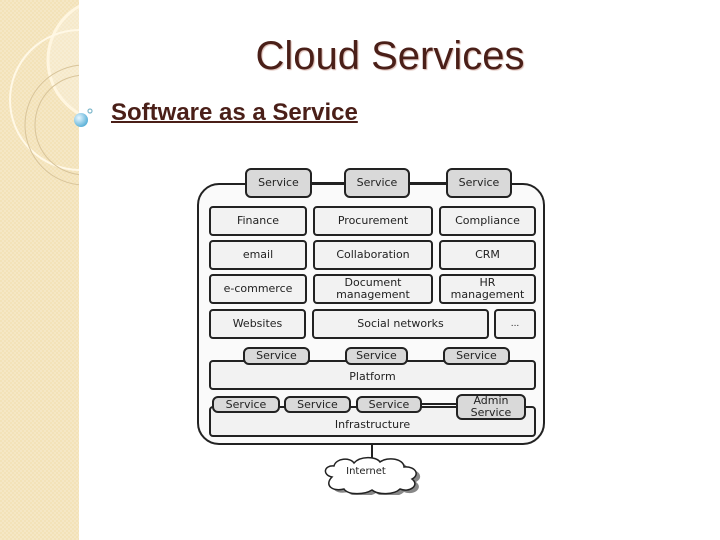 The width and height of the screenshot is (720, 540). Describe the element at coordinates (487, 255) in the screenshot. I see `app-crm: CRM` at that location.